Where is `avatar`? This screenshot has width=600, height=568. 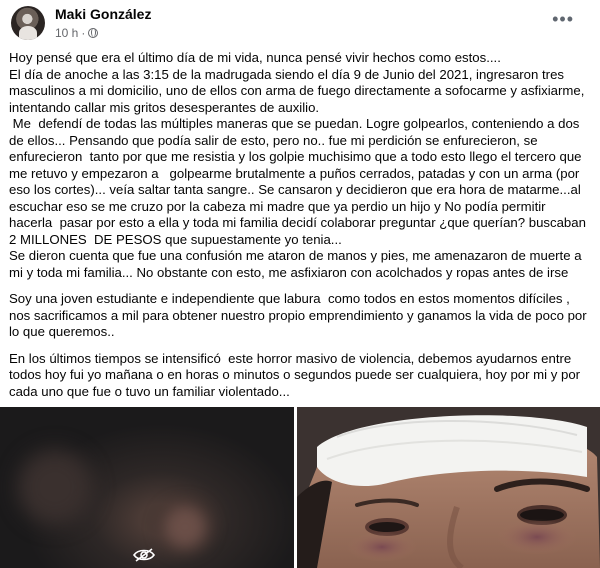
avatar is located at coordinates (28, 23).